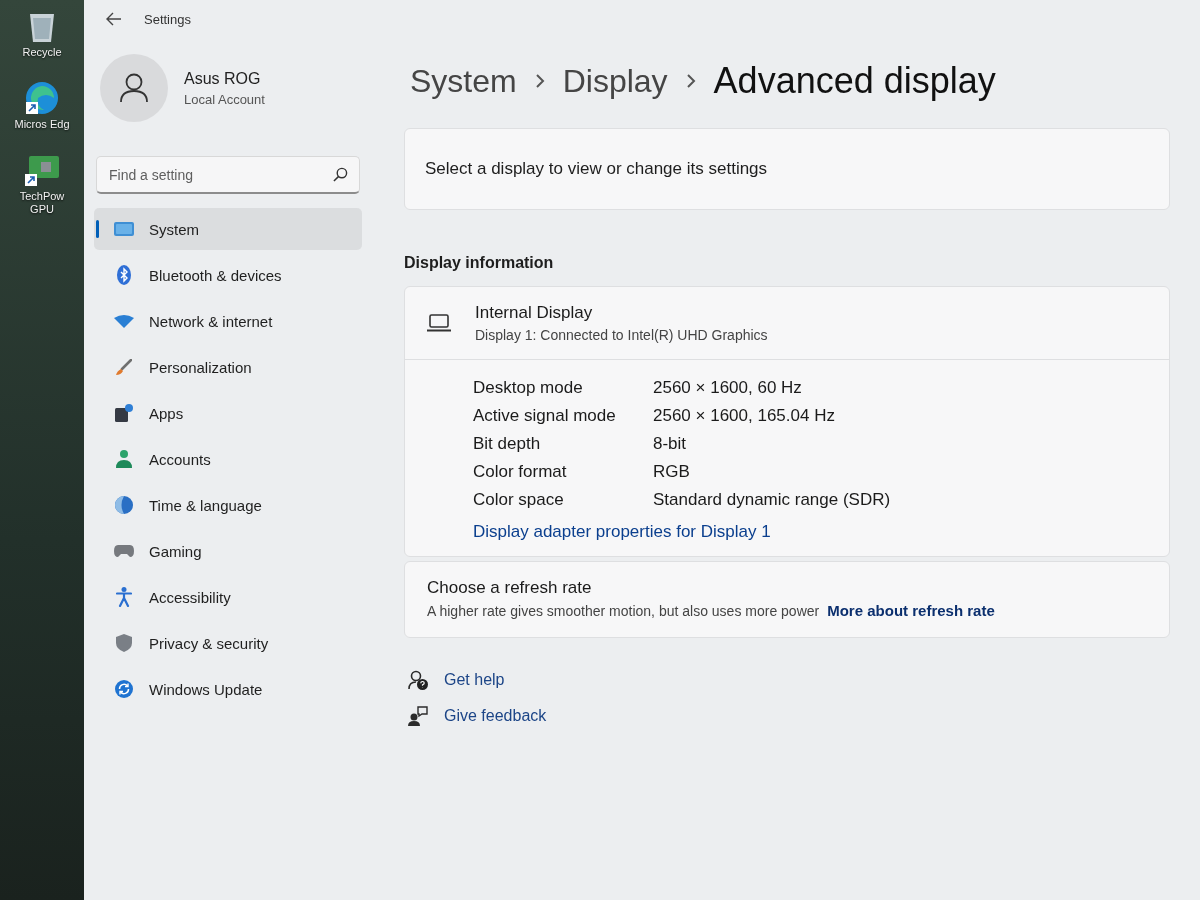  What do you see at coordinates (228, 689) in the screenshot?
I see `sidebar-item: Windows Update` at bounding box center [228, 689].